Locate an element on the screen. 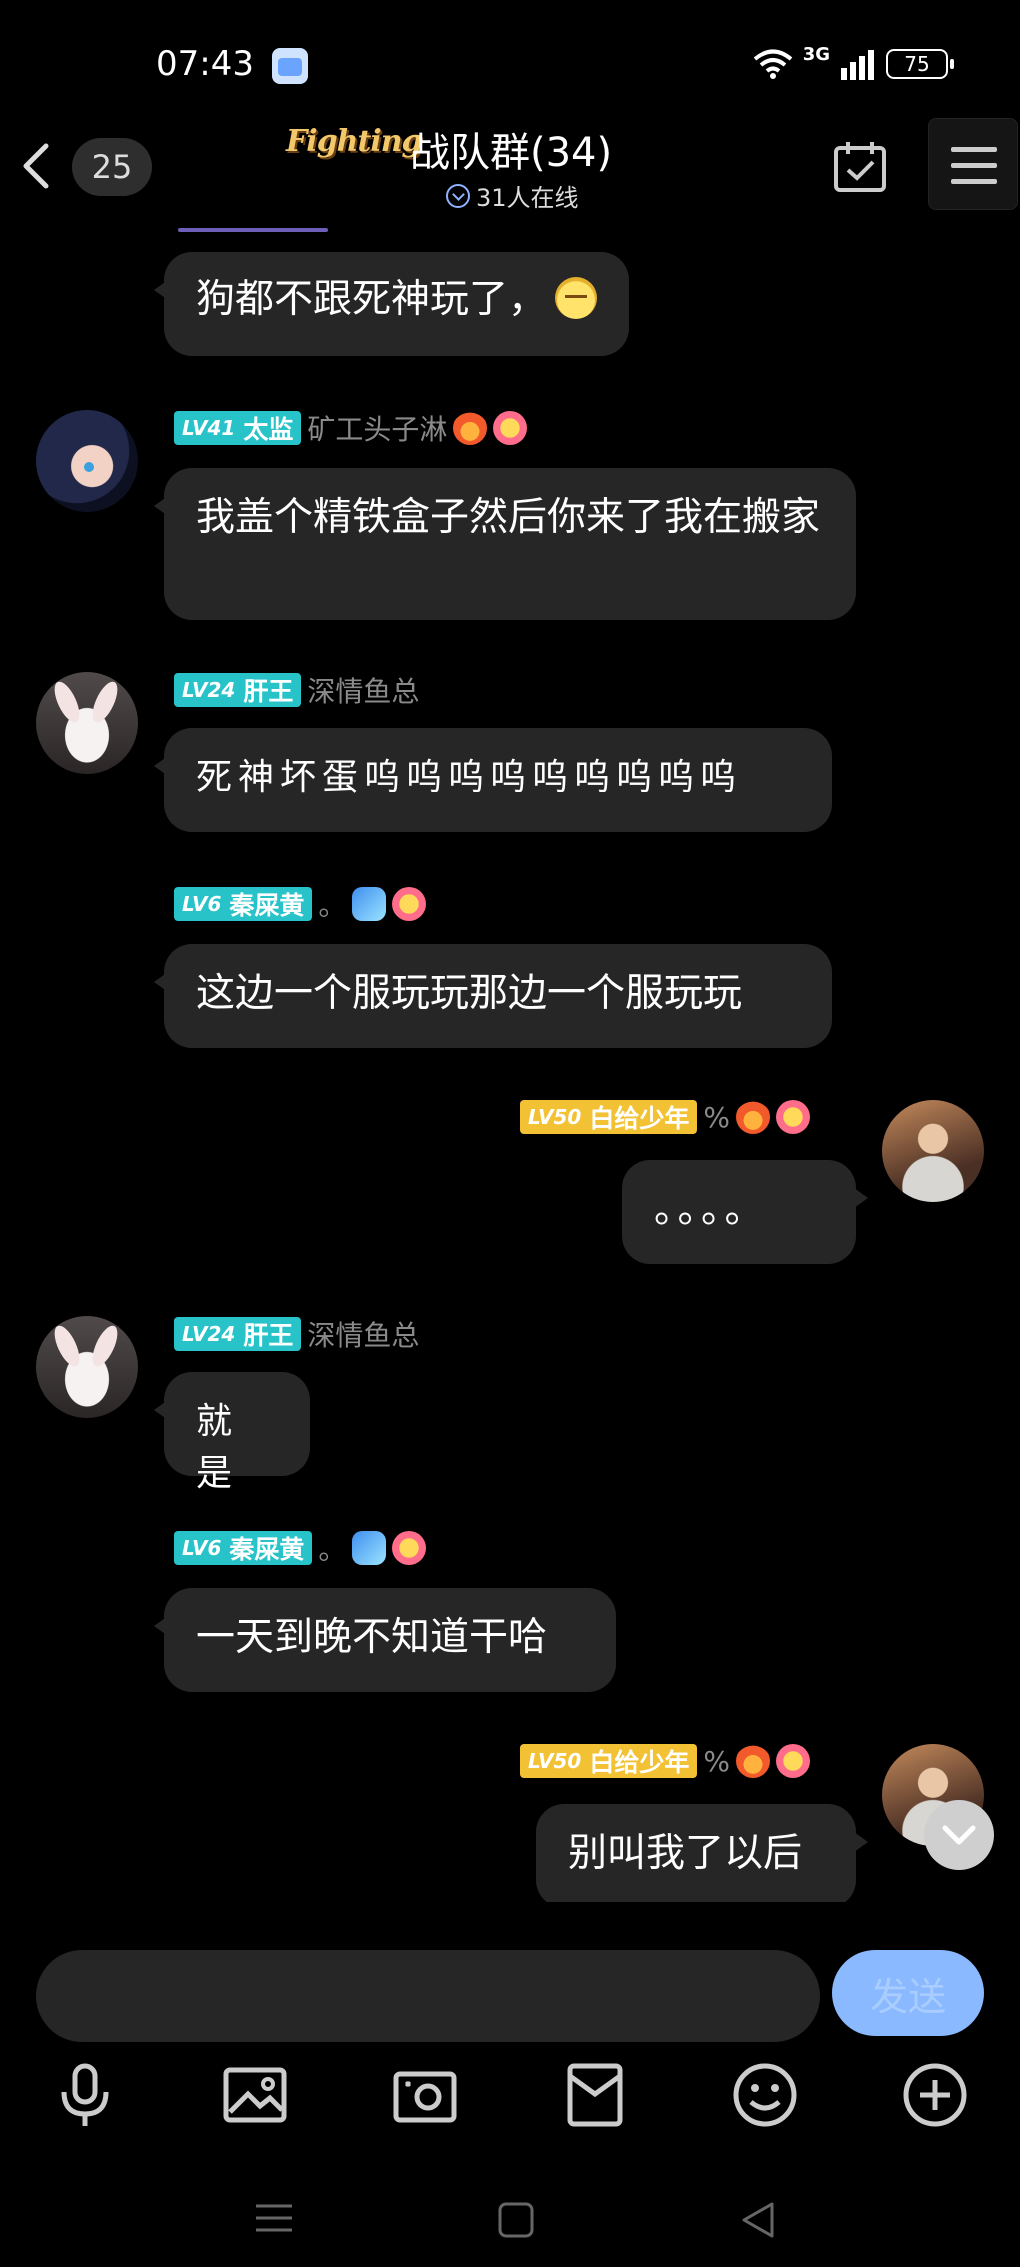 This screenshot has height=2267, width=1020. level-badge: LV 41 太监 is located at coordinates (238, 428).